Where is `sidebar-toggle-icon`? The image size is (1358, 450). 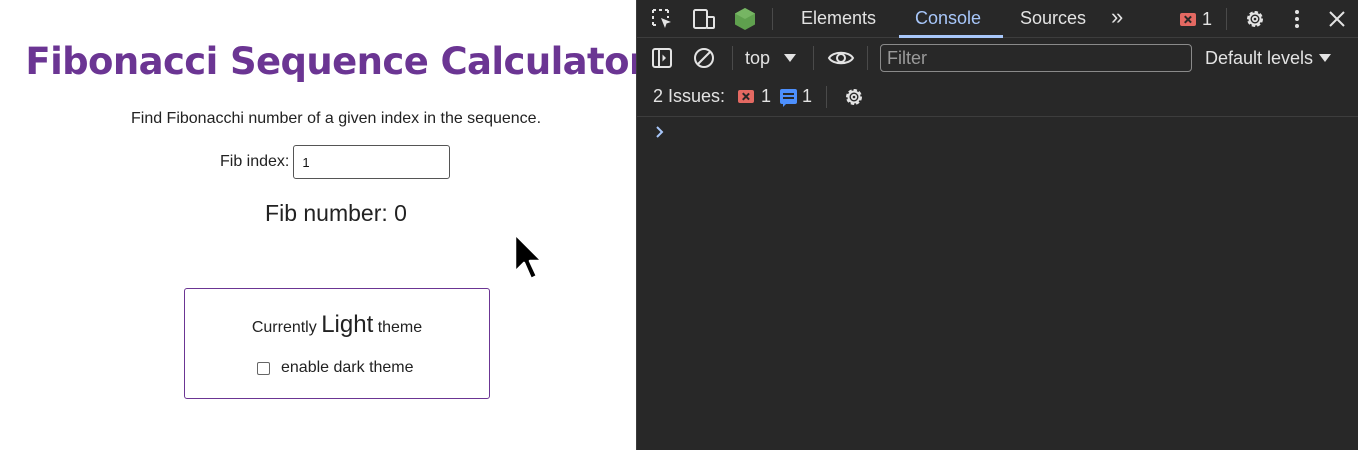 sidebar-toggle-icon is located at coordinates (662, 58).